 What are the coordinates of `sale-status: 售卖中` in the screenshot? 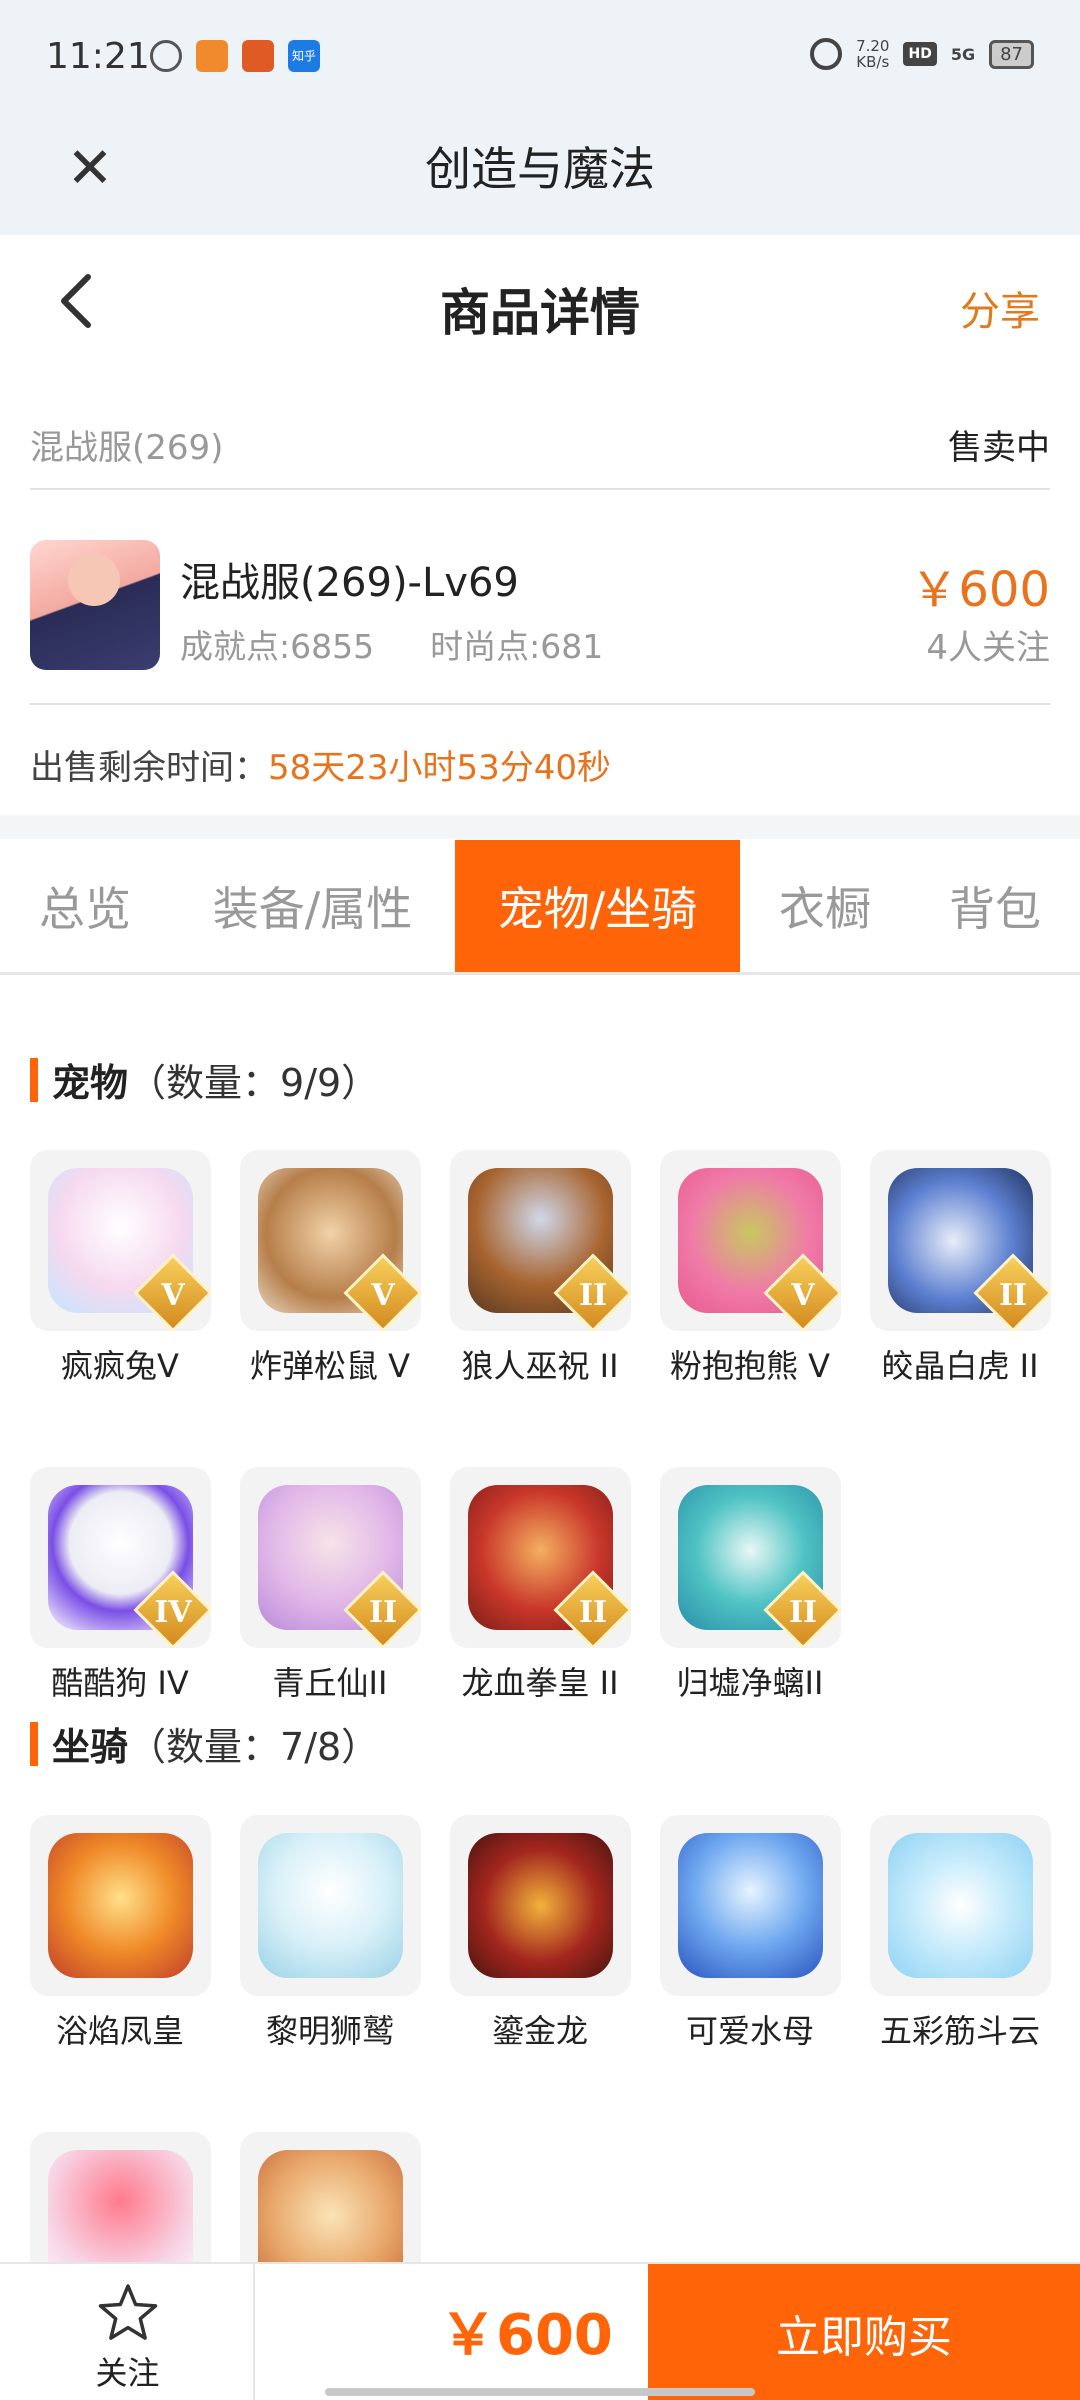 It's located at (999, 448).